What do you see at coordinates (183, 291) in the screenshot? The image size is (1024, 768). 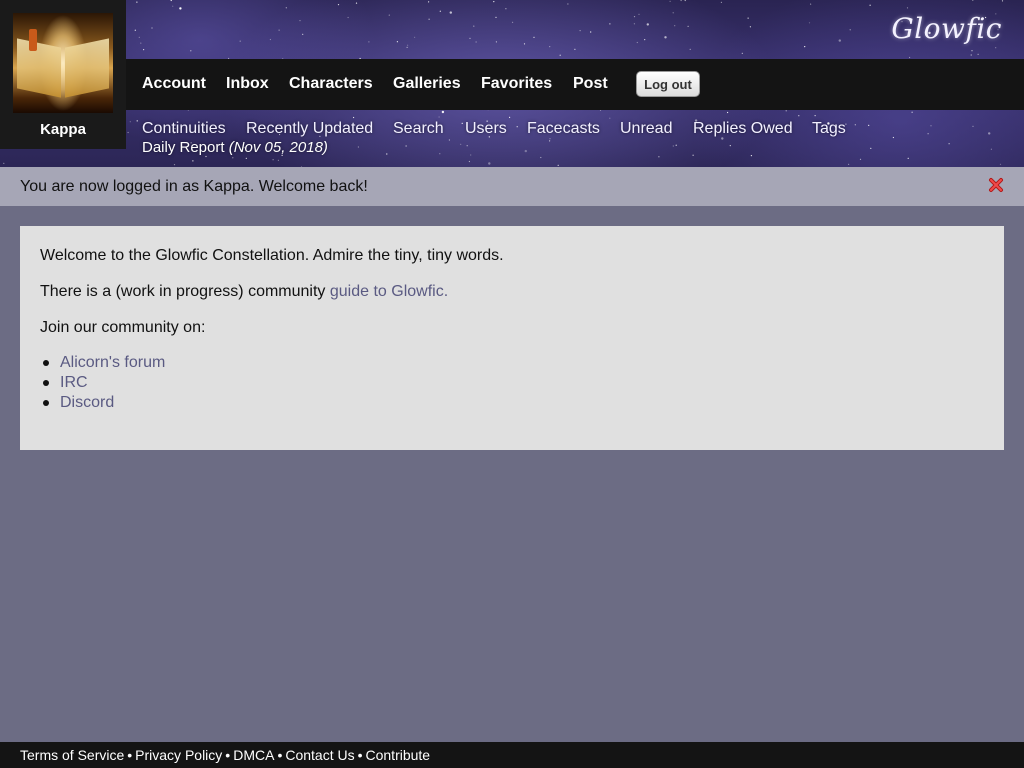 I see `guide-prefix: There is a (work in progress) community` at bounding box center [183, 291].